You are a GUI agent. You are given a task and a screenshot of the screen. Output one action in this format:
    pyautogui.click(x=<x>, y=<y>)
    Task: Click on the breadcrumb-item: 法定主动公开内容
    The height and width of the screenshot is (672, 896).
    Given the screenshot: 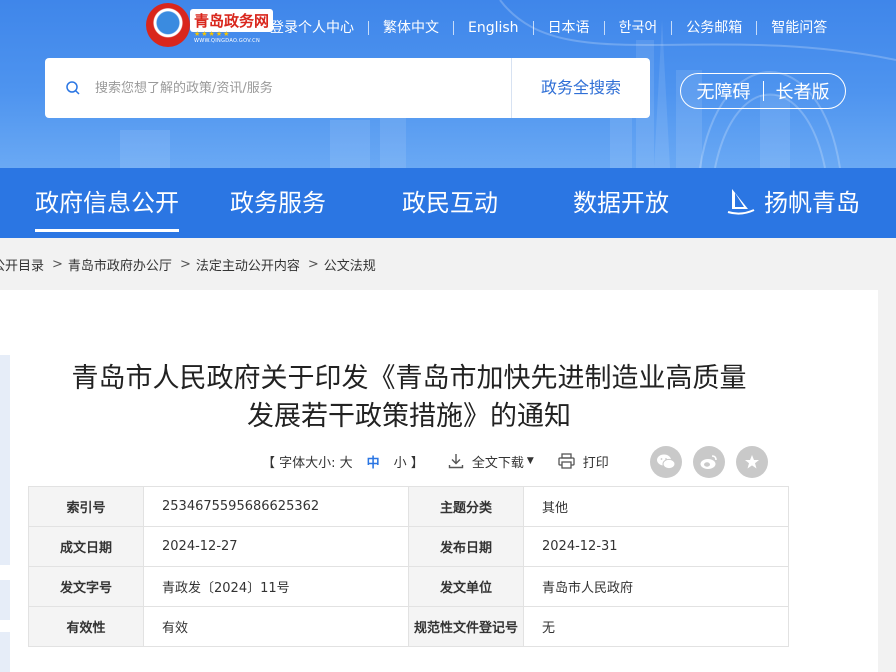 What is the action you would take?
    pyautogui.click(x=248, y=264)
    